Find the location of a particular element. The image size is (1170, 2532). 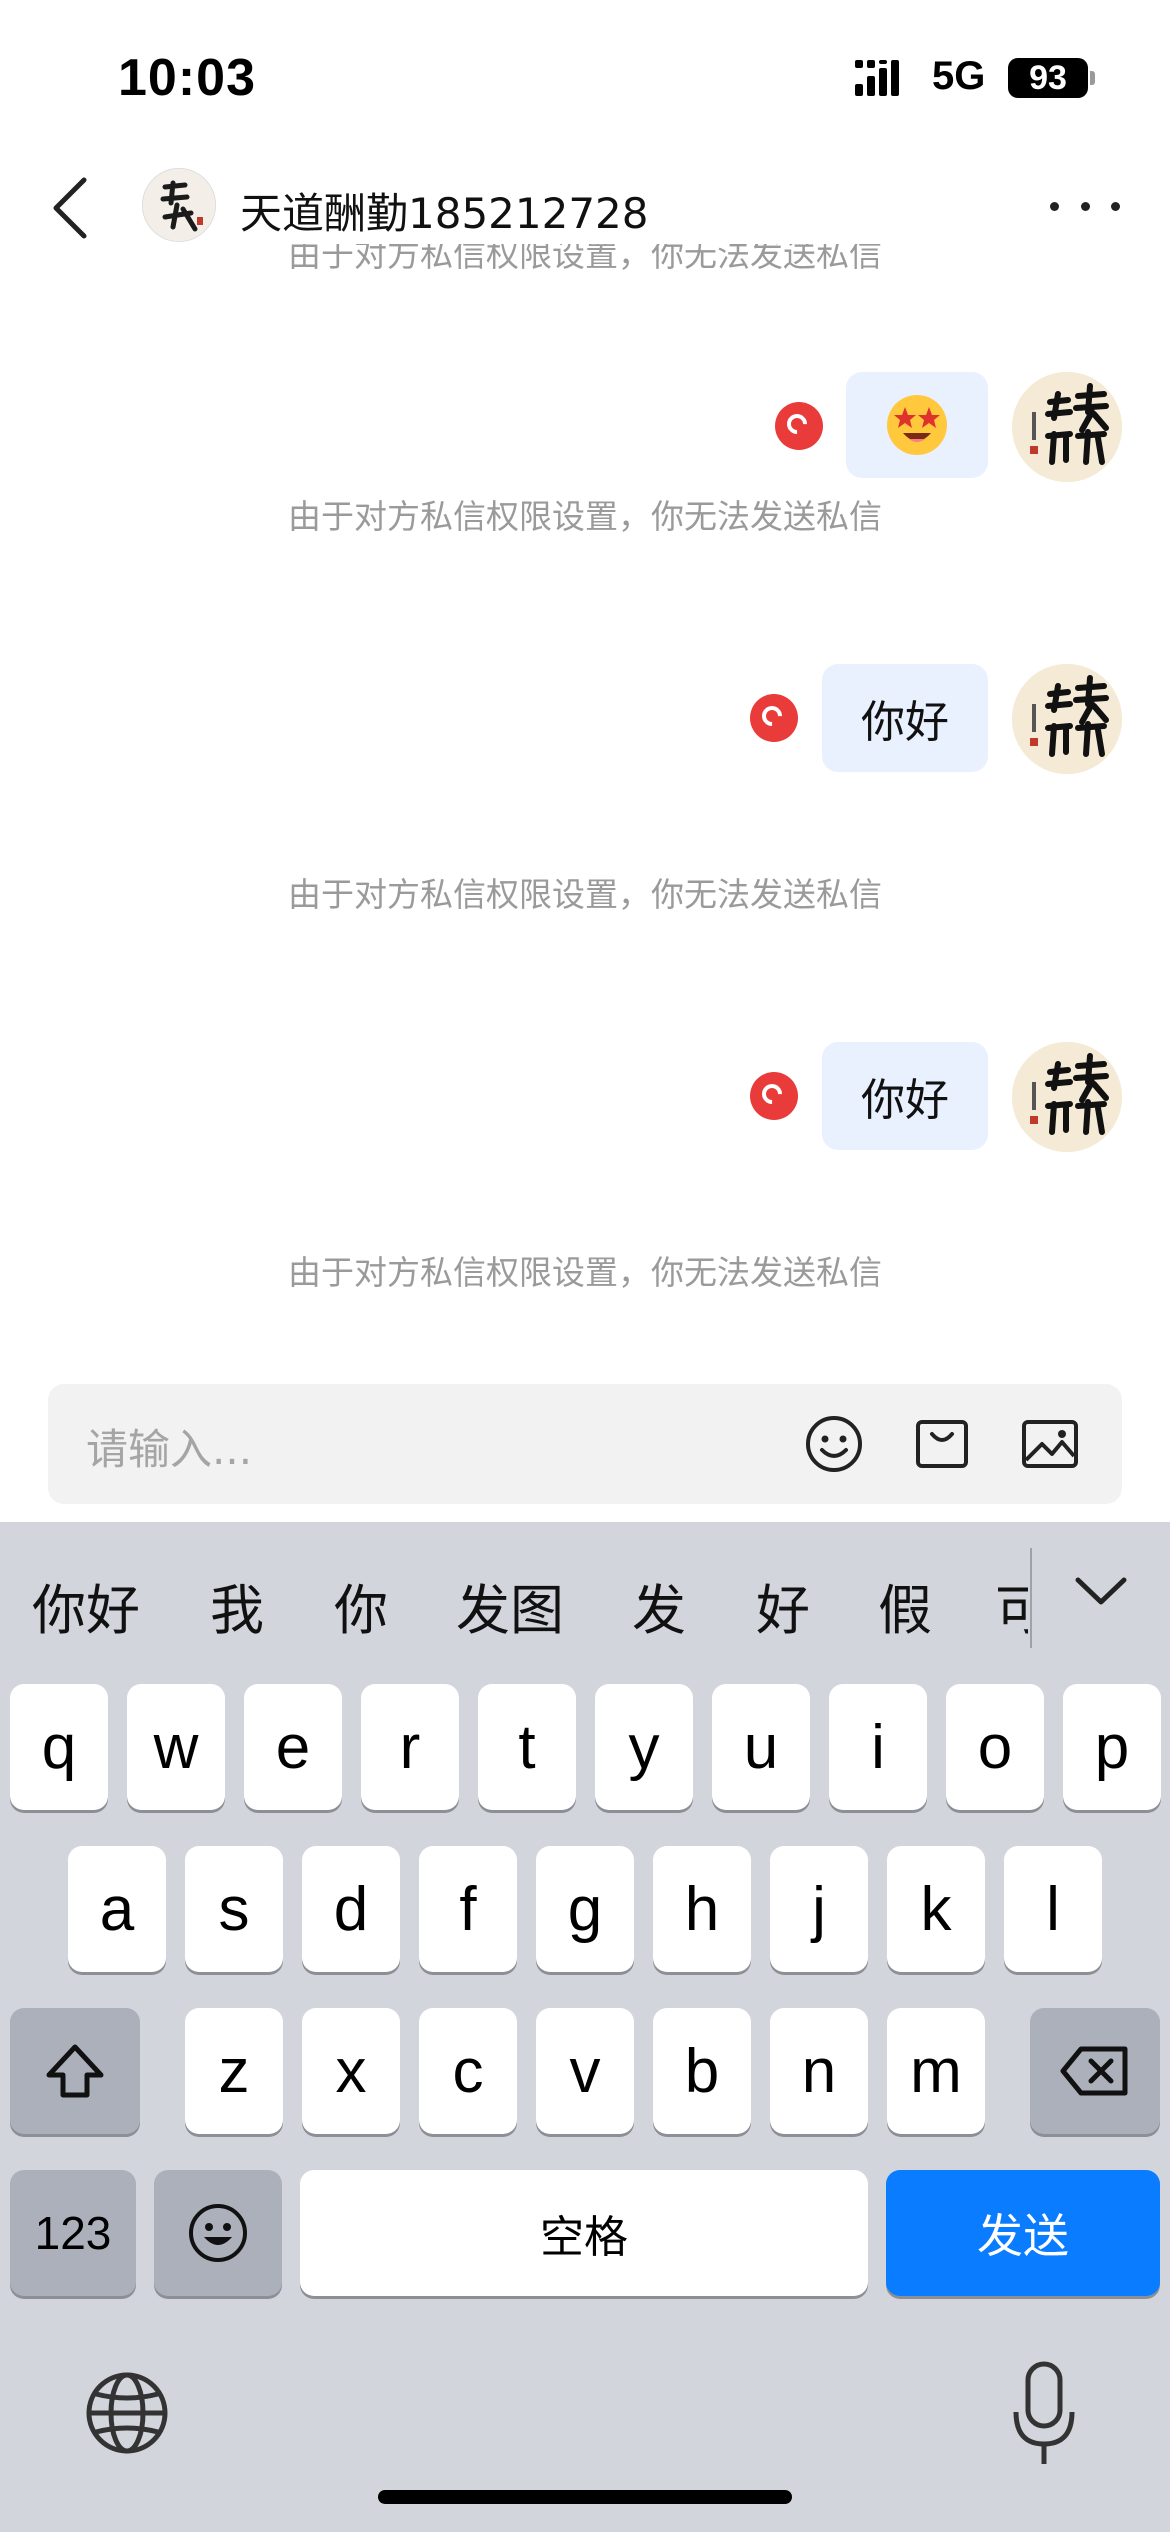

key-x: x is located at coordinates (351, 2071).